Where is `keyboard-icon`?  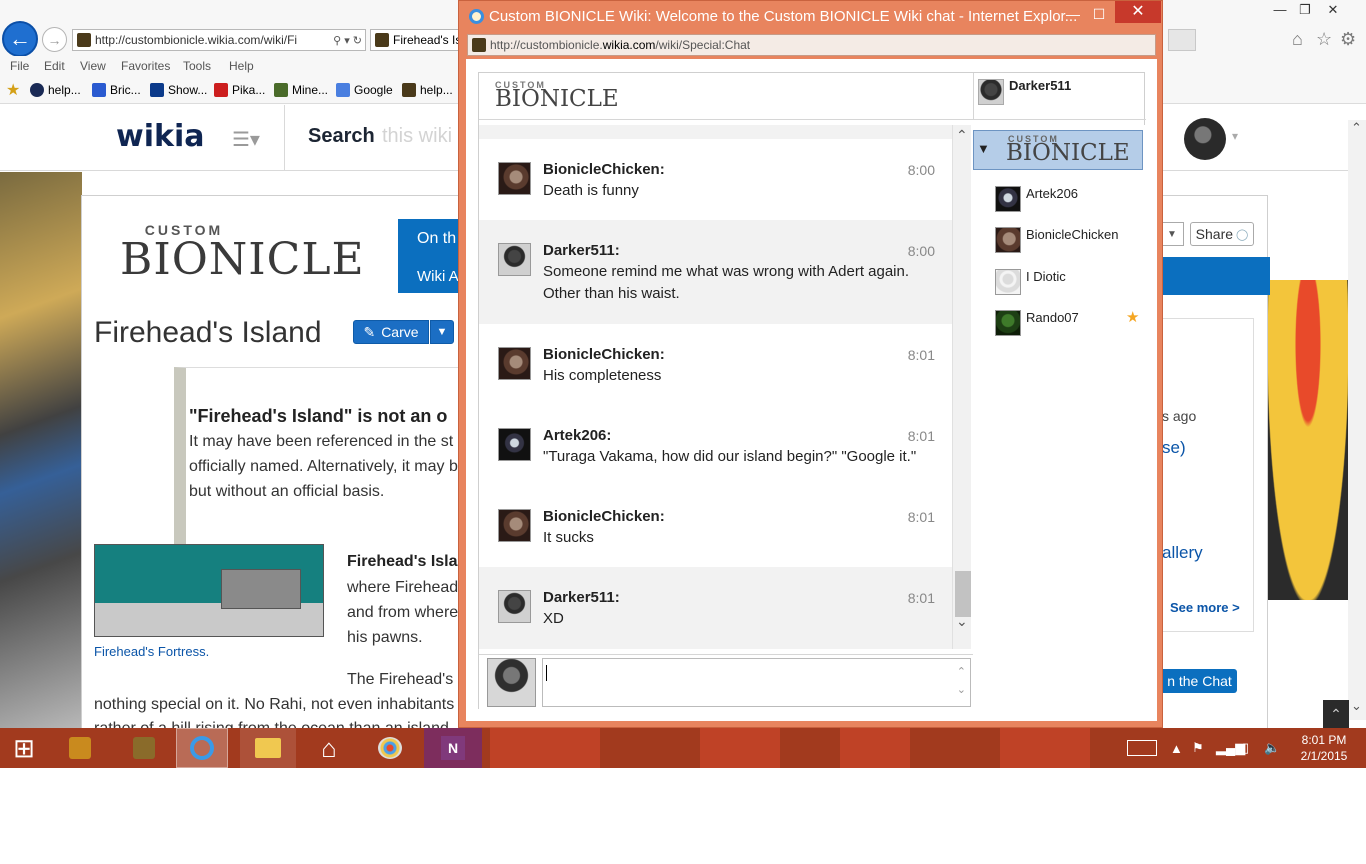
keyboard-icon is located at coordinates (1142, 748).